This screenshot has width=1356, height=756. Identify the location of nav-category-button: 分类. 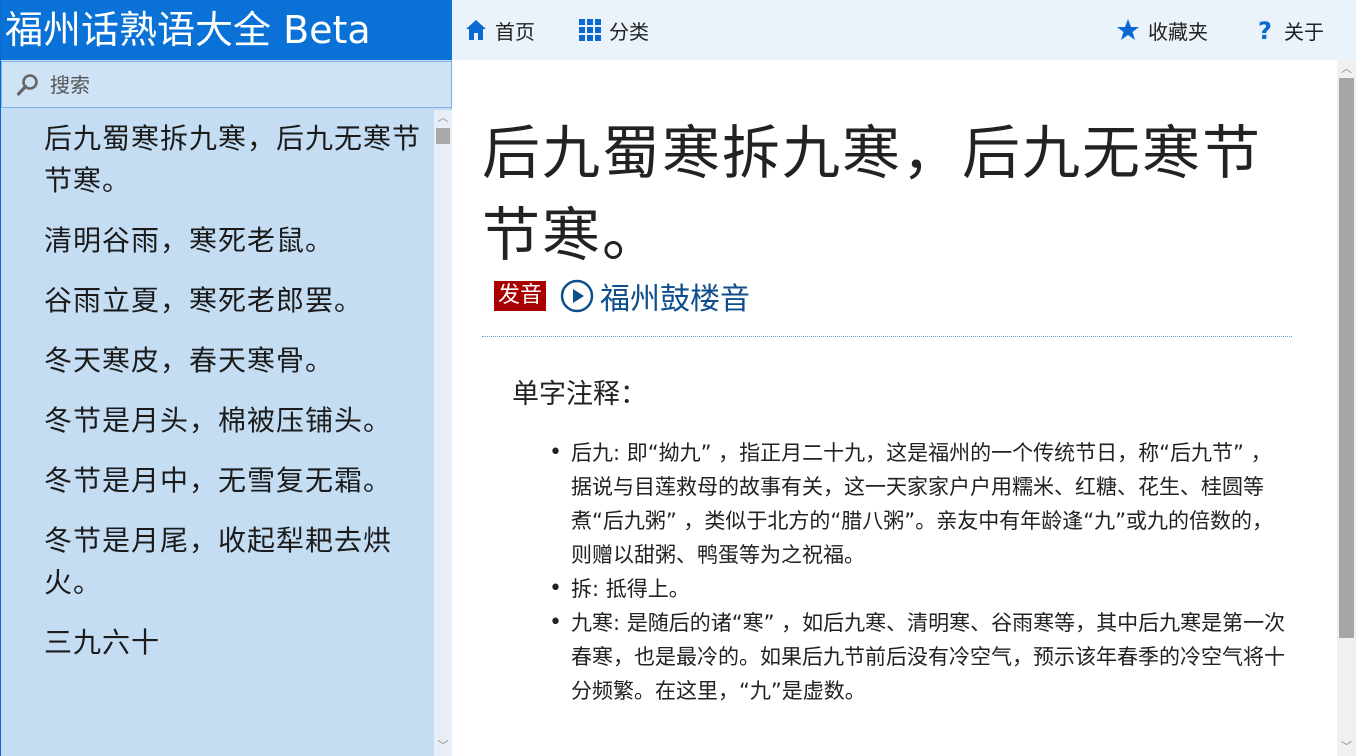
(614, 30).